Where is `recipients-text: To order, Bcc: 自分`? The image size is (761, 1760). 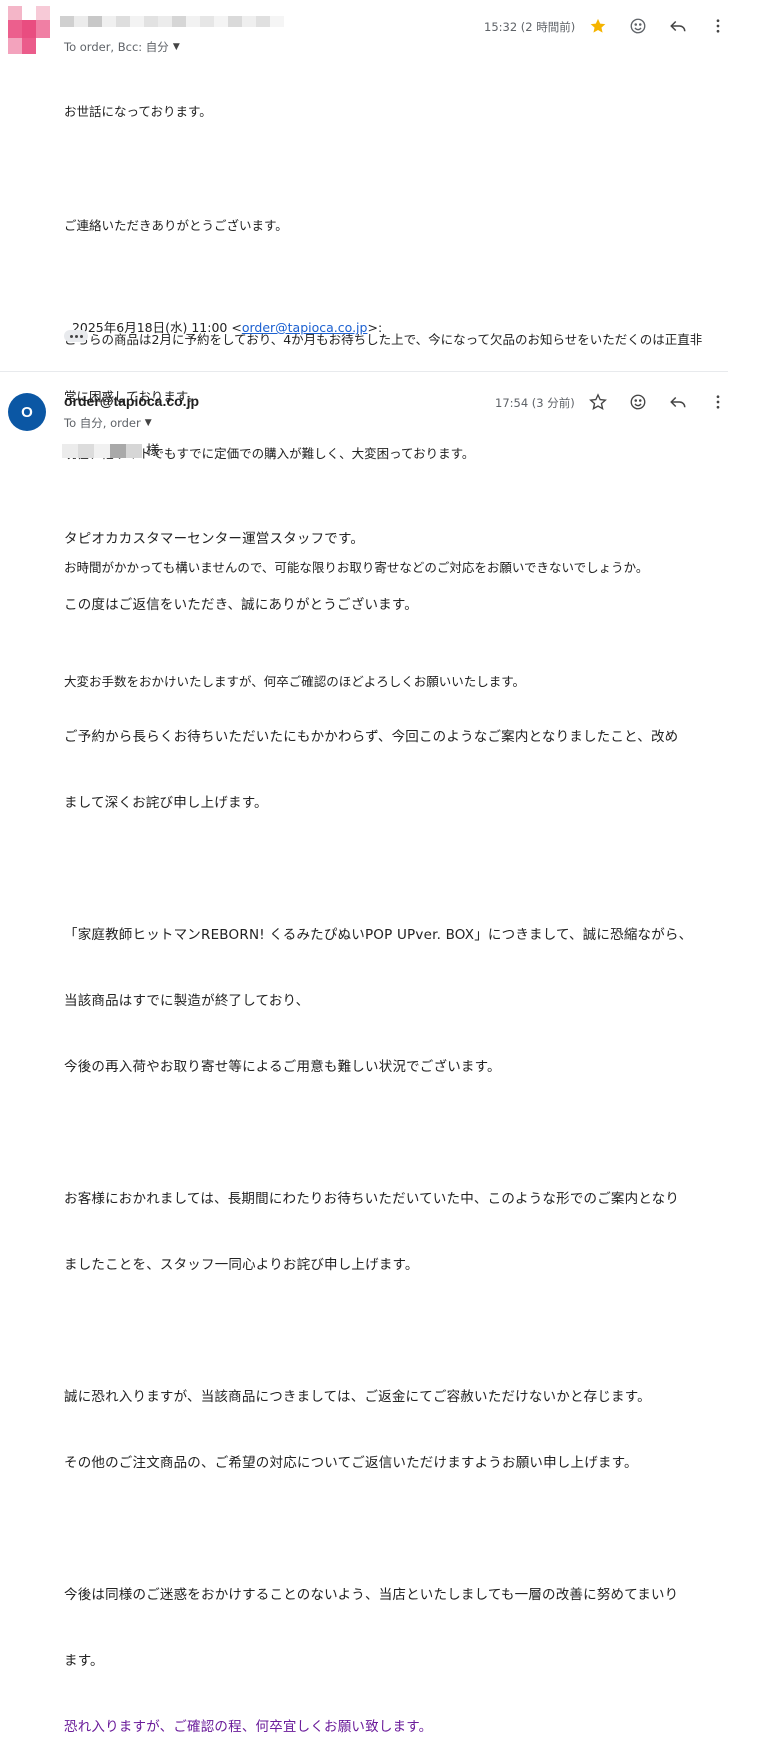 recipients-text: To order, Bcc: 自分 is located at coordinates (116, 47).